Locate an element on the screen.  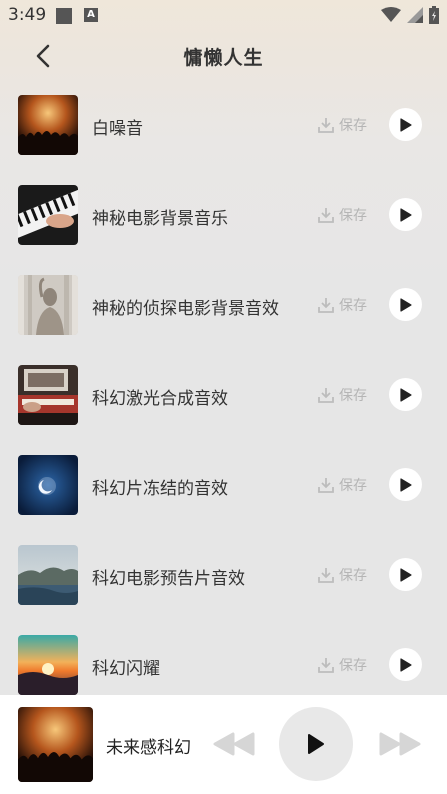
battery-icon is located at coordinates (434, 15).